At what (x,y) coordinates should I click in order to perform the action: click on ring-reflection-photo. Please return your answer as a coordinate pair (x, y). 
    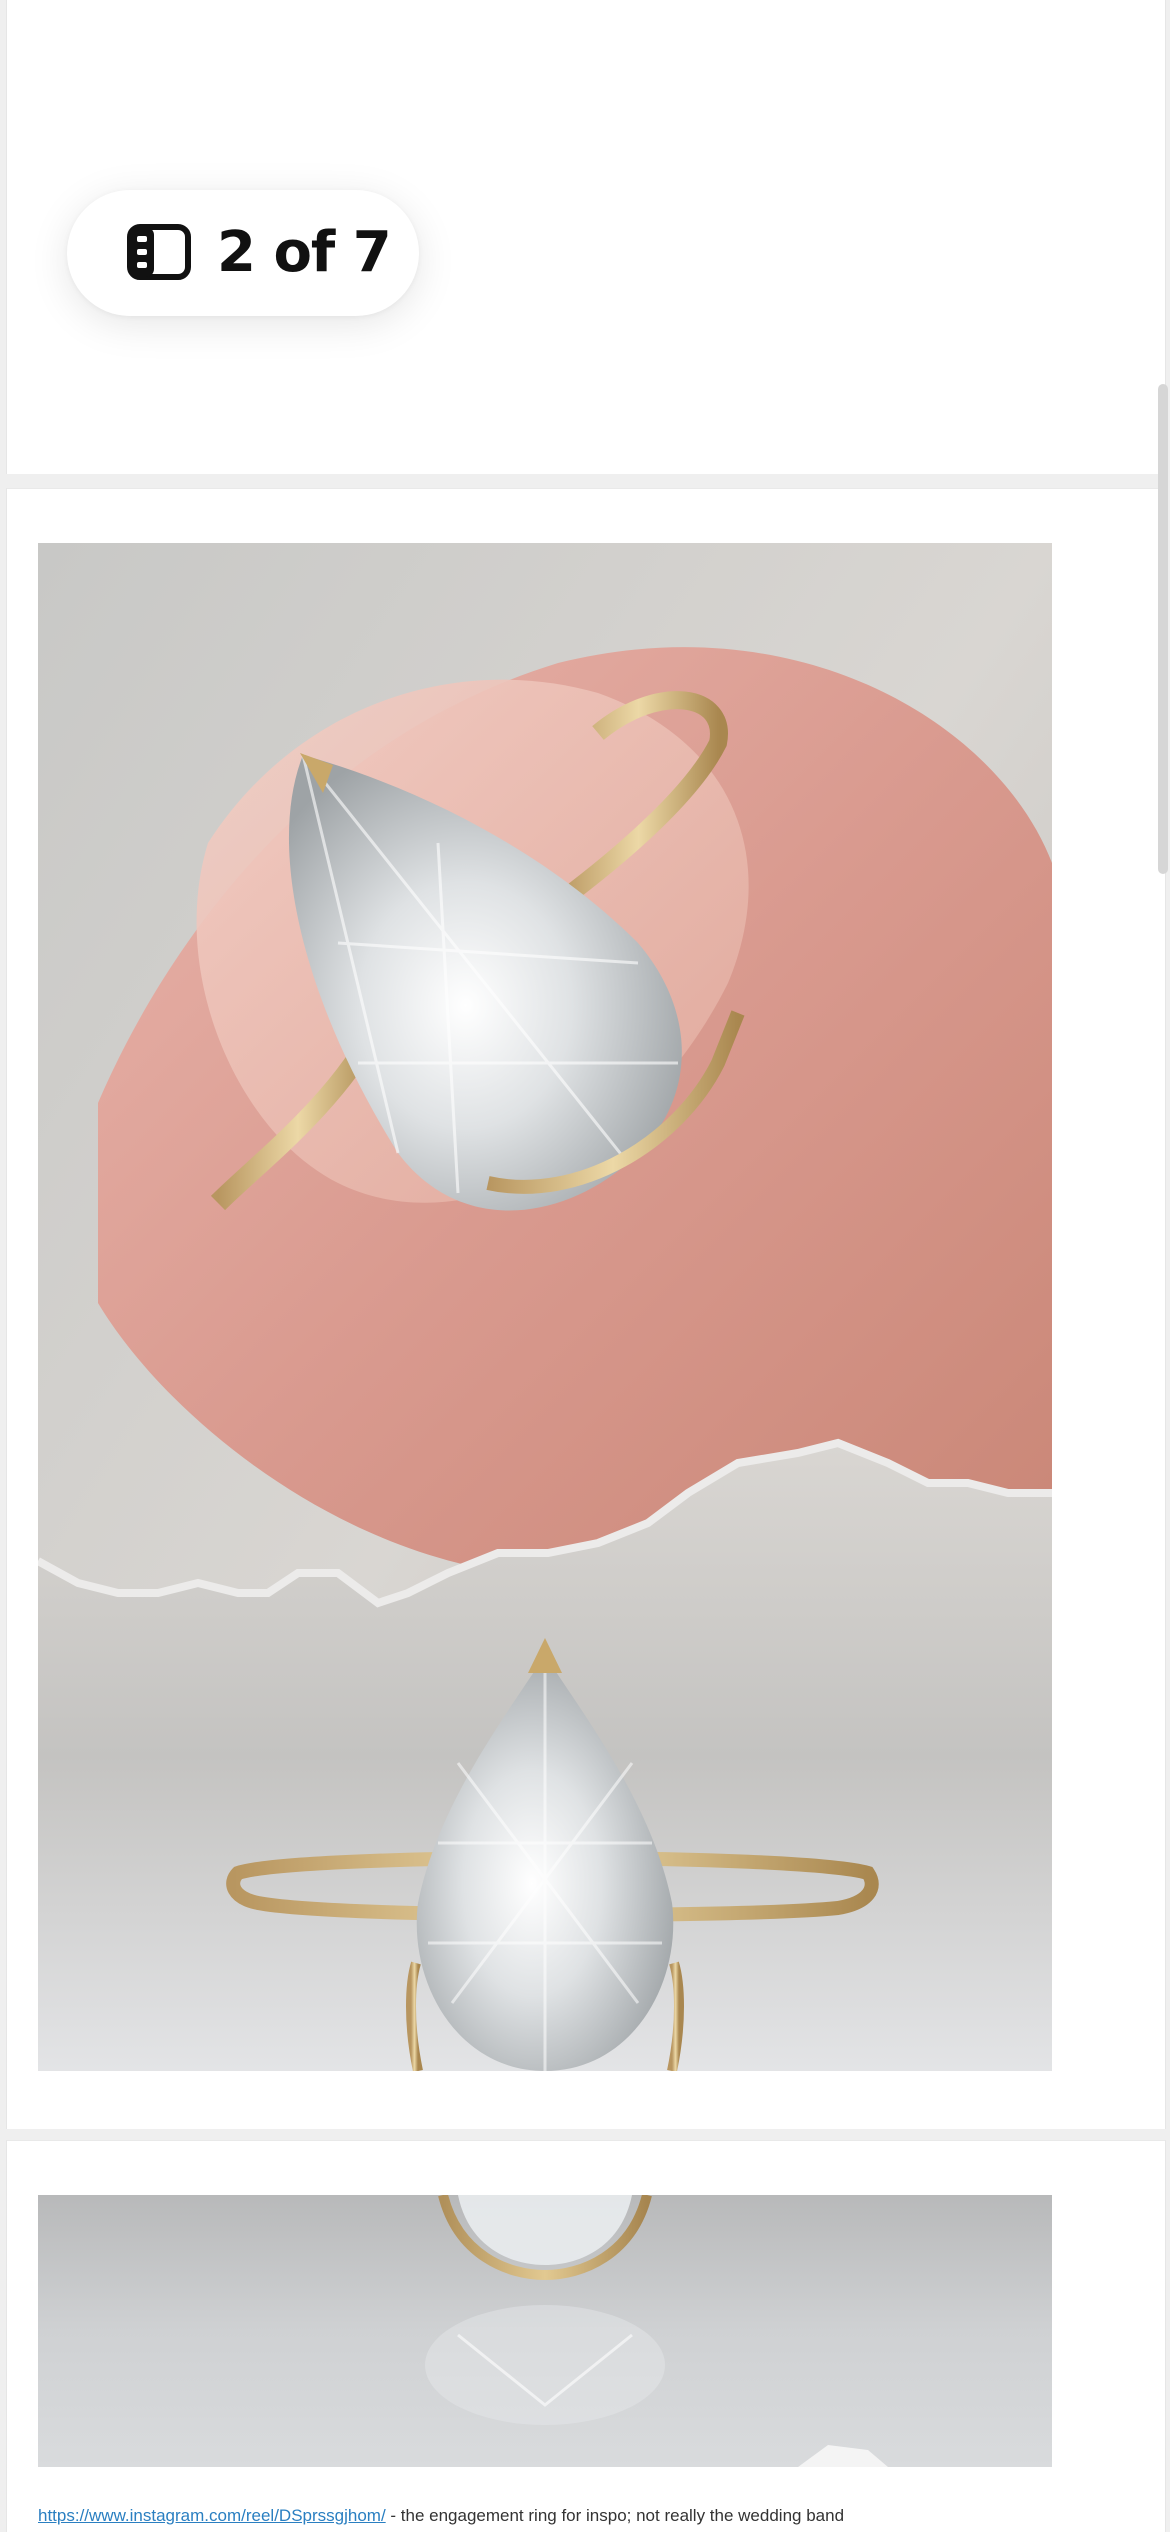
    Looking at the image, I should click on (545, 2331).